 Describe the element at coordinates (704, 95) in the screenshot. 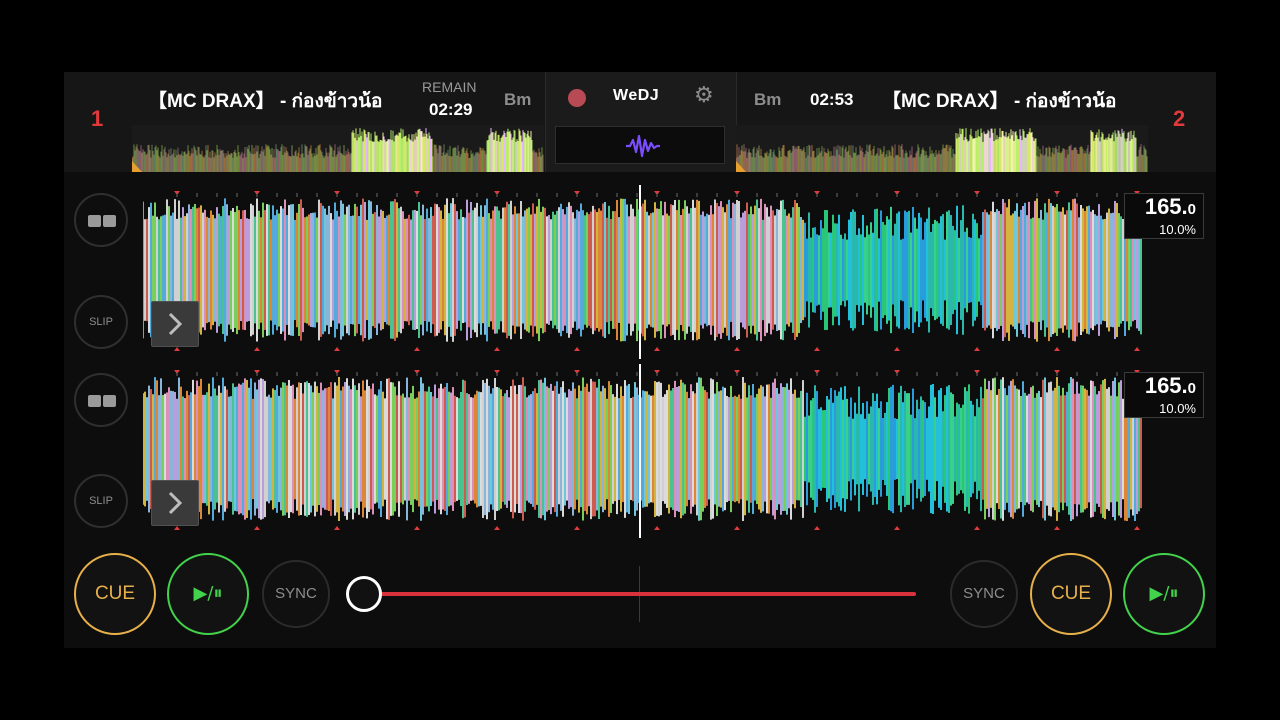

I see `gear-icon: ⚙` at that location.